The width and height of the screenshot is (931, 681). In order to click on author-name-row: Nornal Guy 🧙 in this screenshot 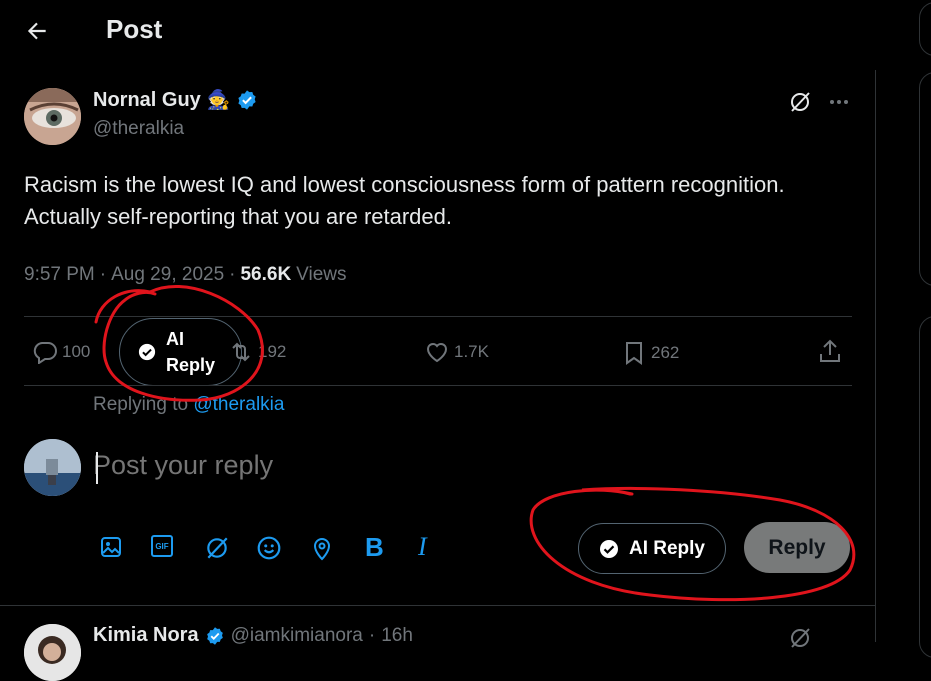, I will do `click(175, 100)`.